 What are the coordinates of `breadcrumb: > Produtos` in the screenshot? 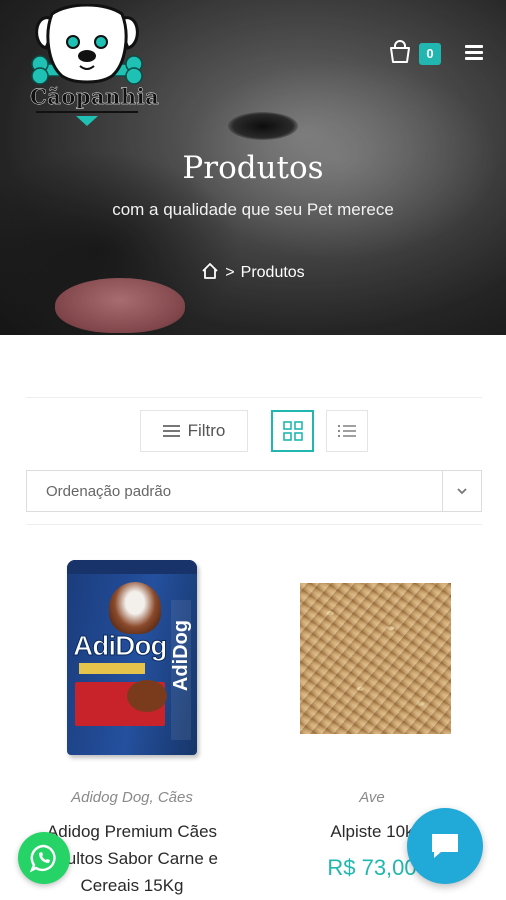 It's located at (253, 272).